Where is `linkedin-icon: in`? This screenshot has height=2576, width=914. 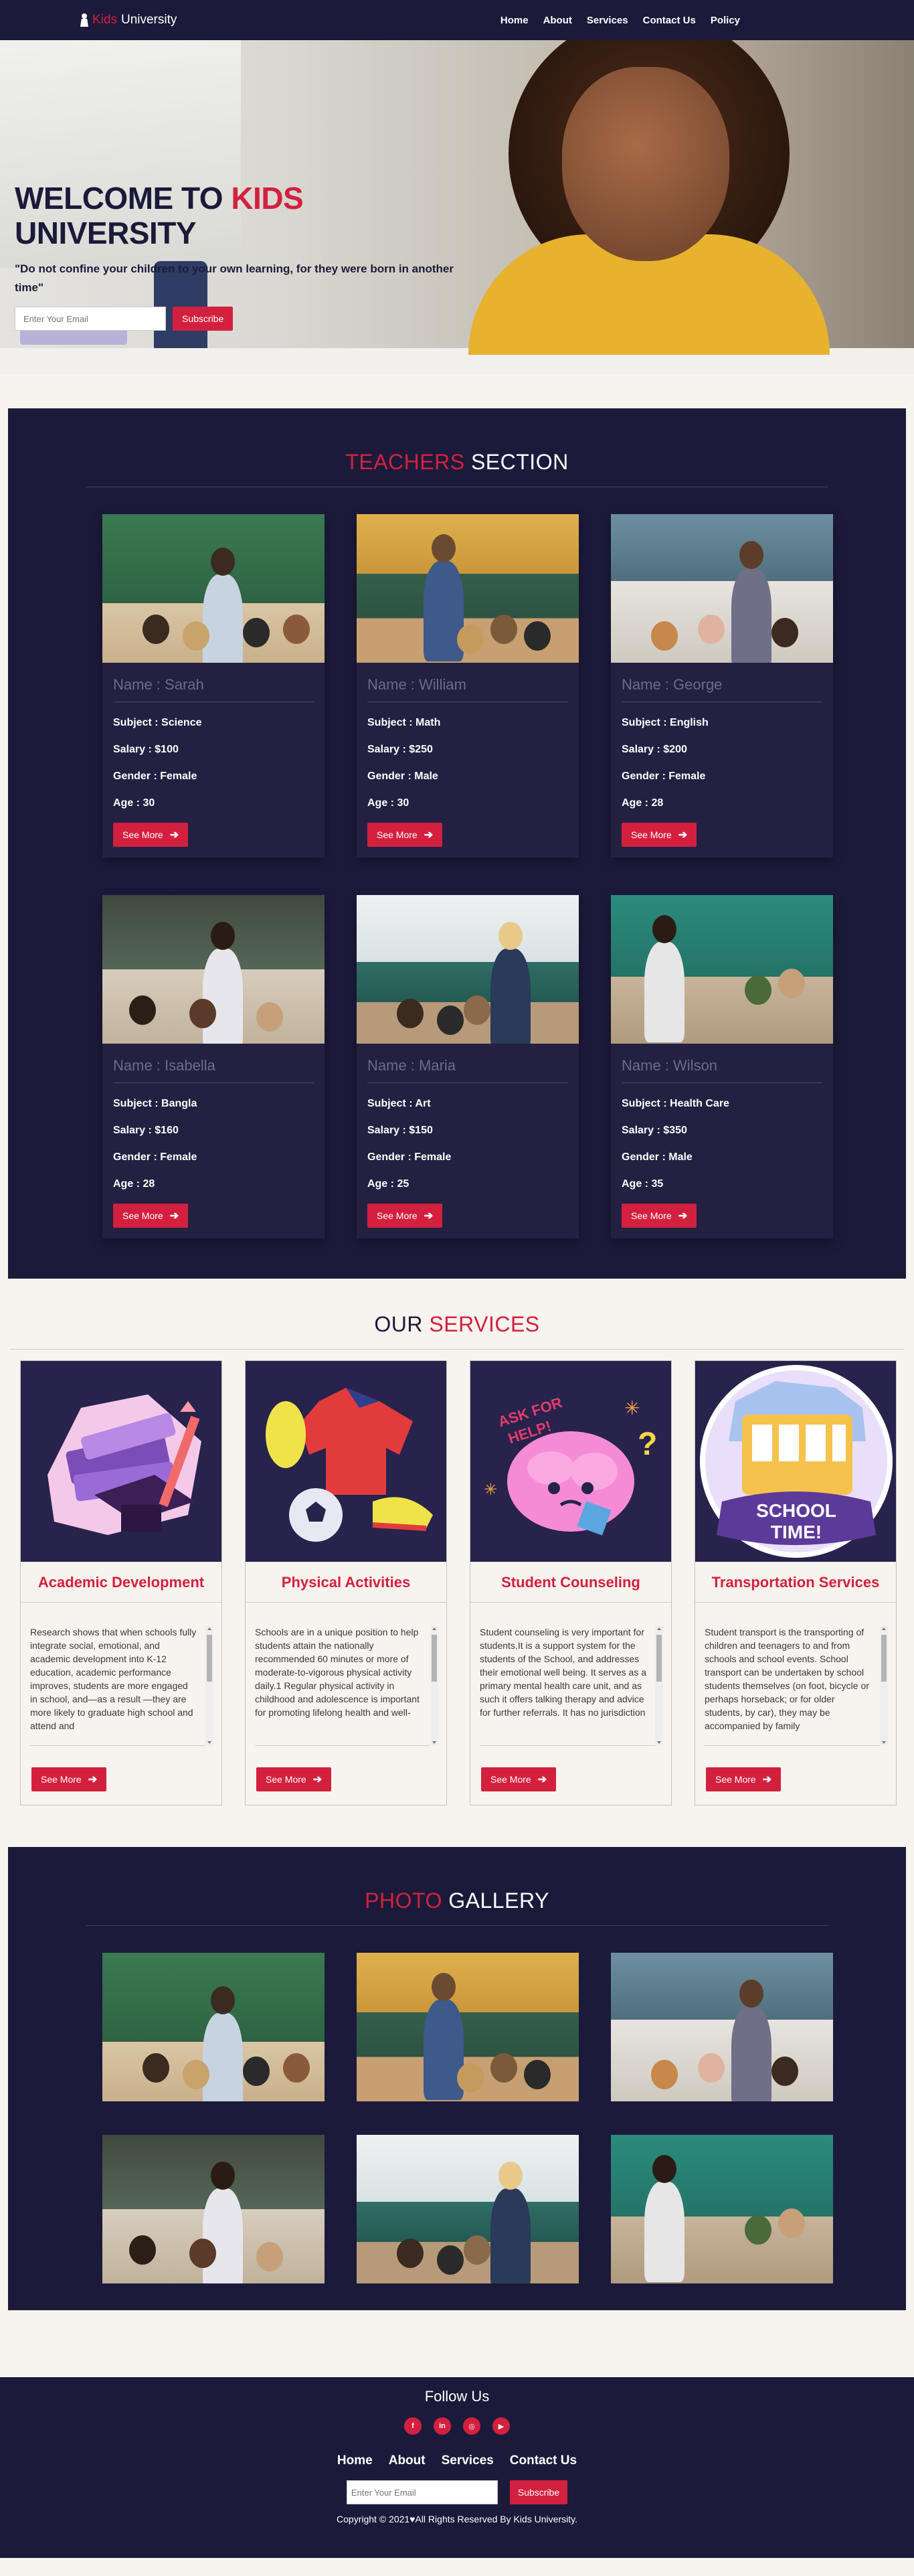
linkedin-icon: in is located at coordinates (443, 2426).